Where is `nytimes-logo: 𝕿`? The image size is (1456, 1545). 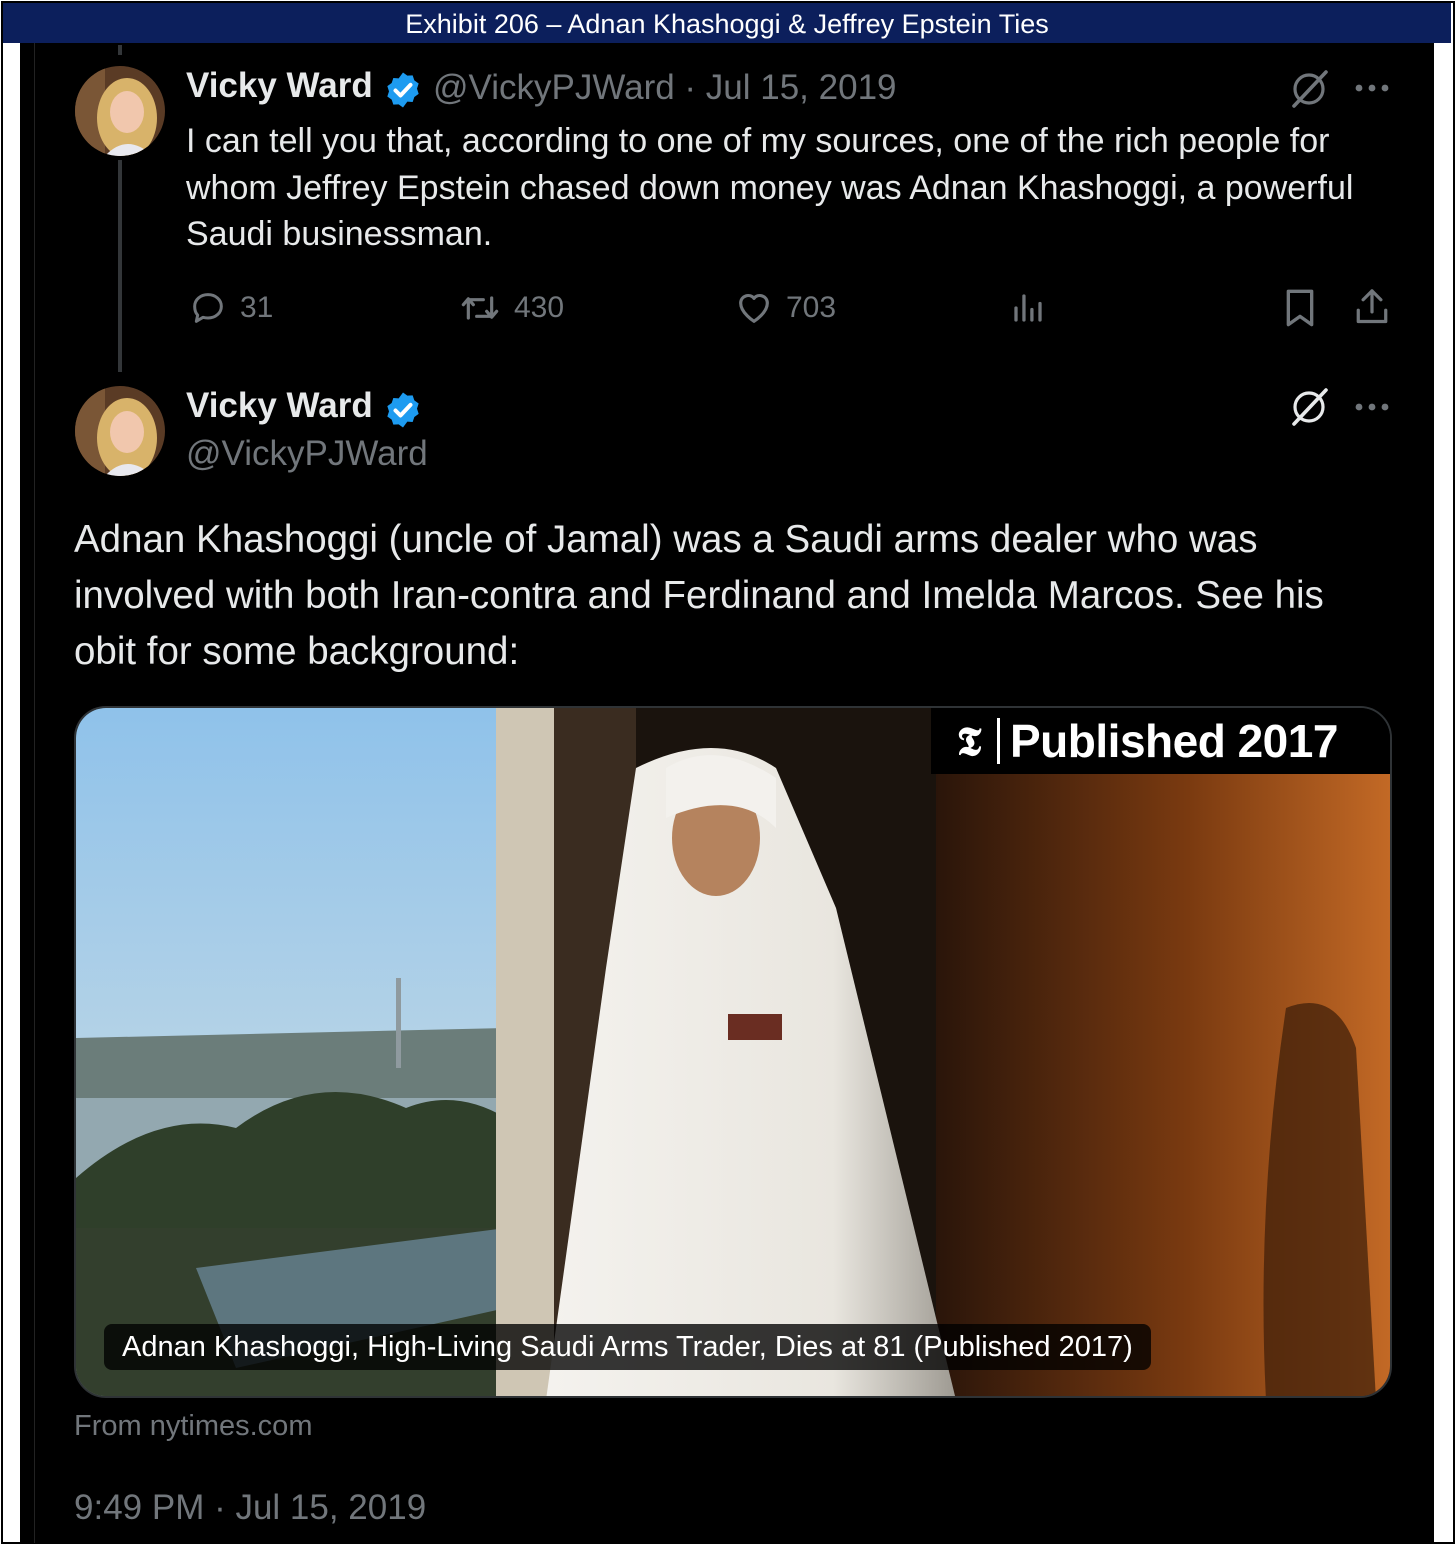 nytimes-logo: 𝕿 is located at coordinates (969, 741).